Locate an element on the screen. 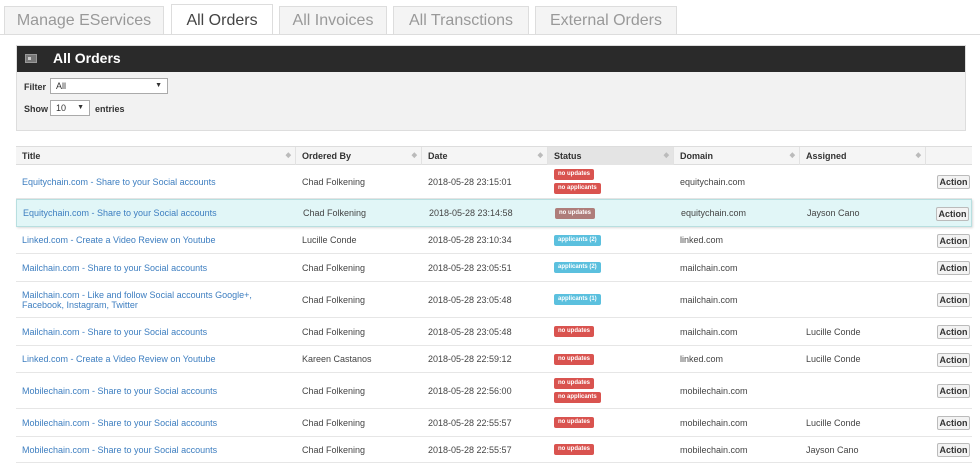  column-title-label: Title is located at coordinates (31, 156).